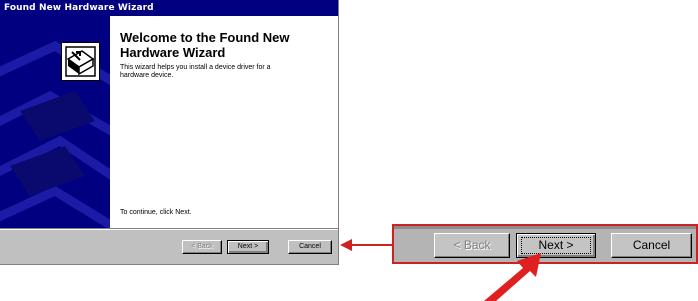 This screenshot has height=301, width=698. What do you see at coordinates (512, 277) in the screenshot?
I see `pointer-arrow-icon` at bounding box center [512, 277].